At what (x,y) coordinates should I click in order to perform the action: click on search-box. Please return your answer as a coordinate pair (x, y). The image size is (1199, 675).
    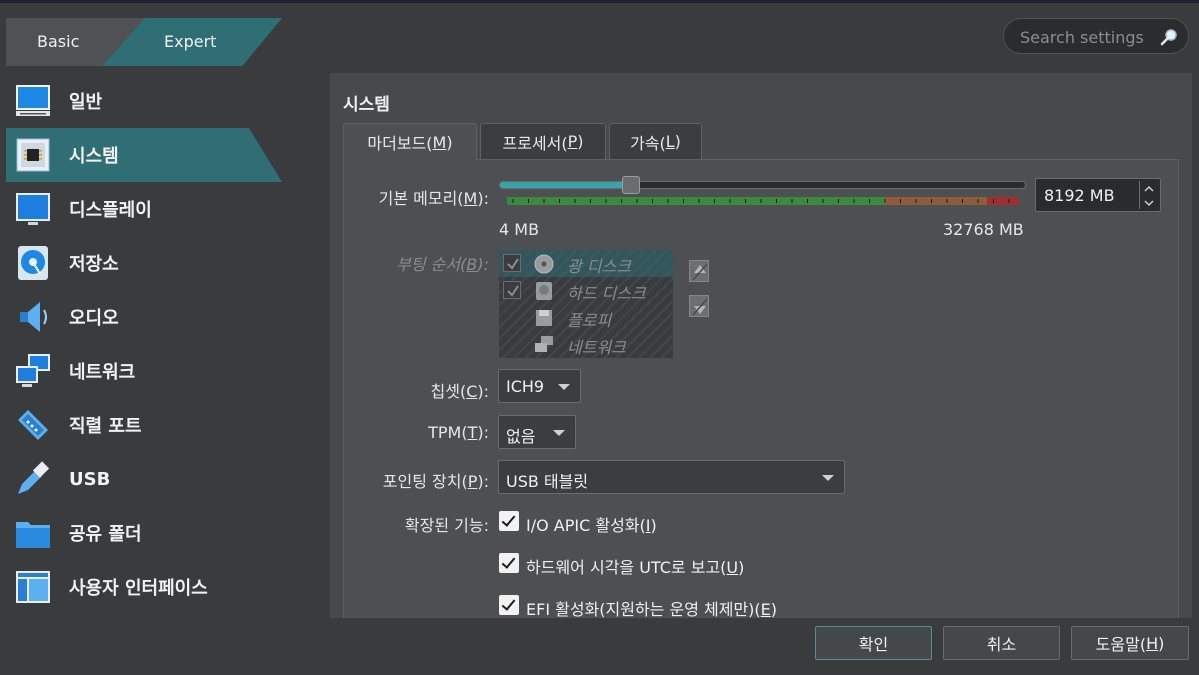
    Looking at the image, I should click on (1096, 36).